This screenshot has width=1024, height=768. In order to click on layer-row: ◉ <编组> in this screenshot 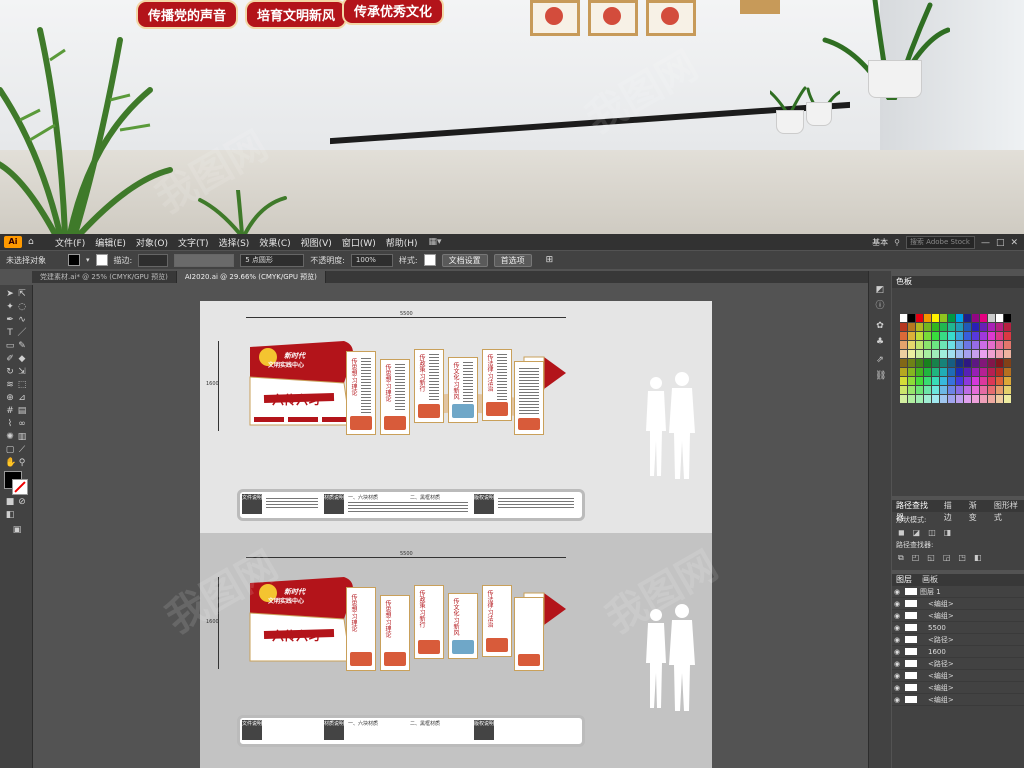, I will do `click(958, 604)`.